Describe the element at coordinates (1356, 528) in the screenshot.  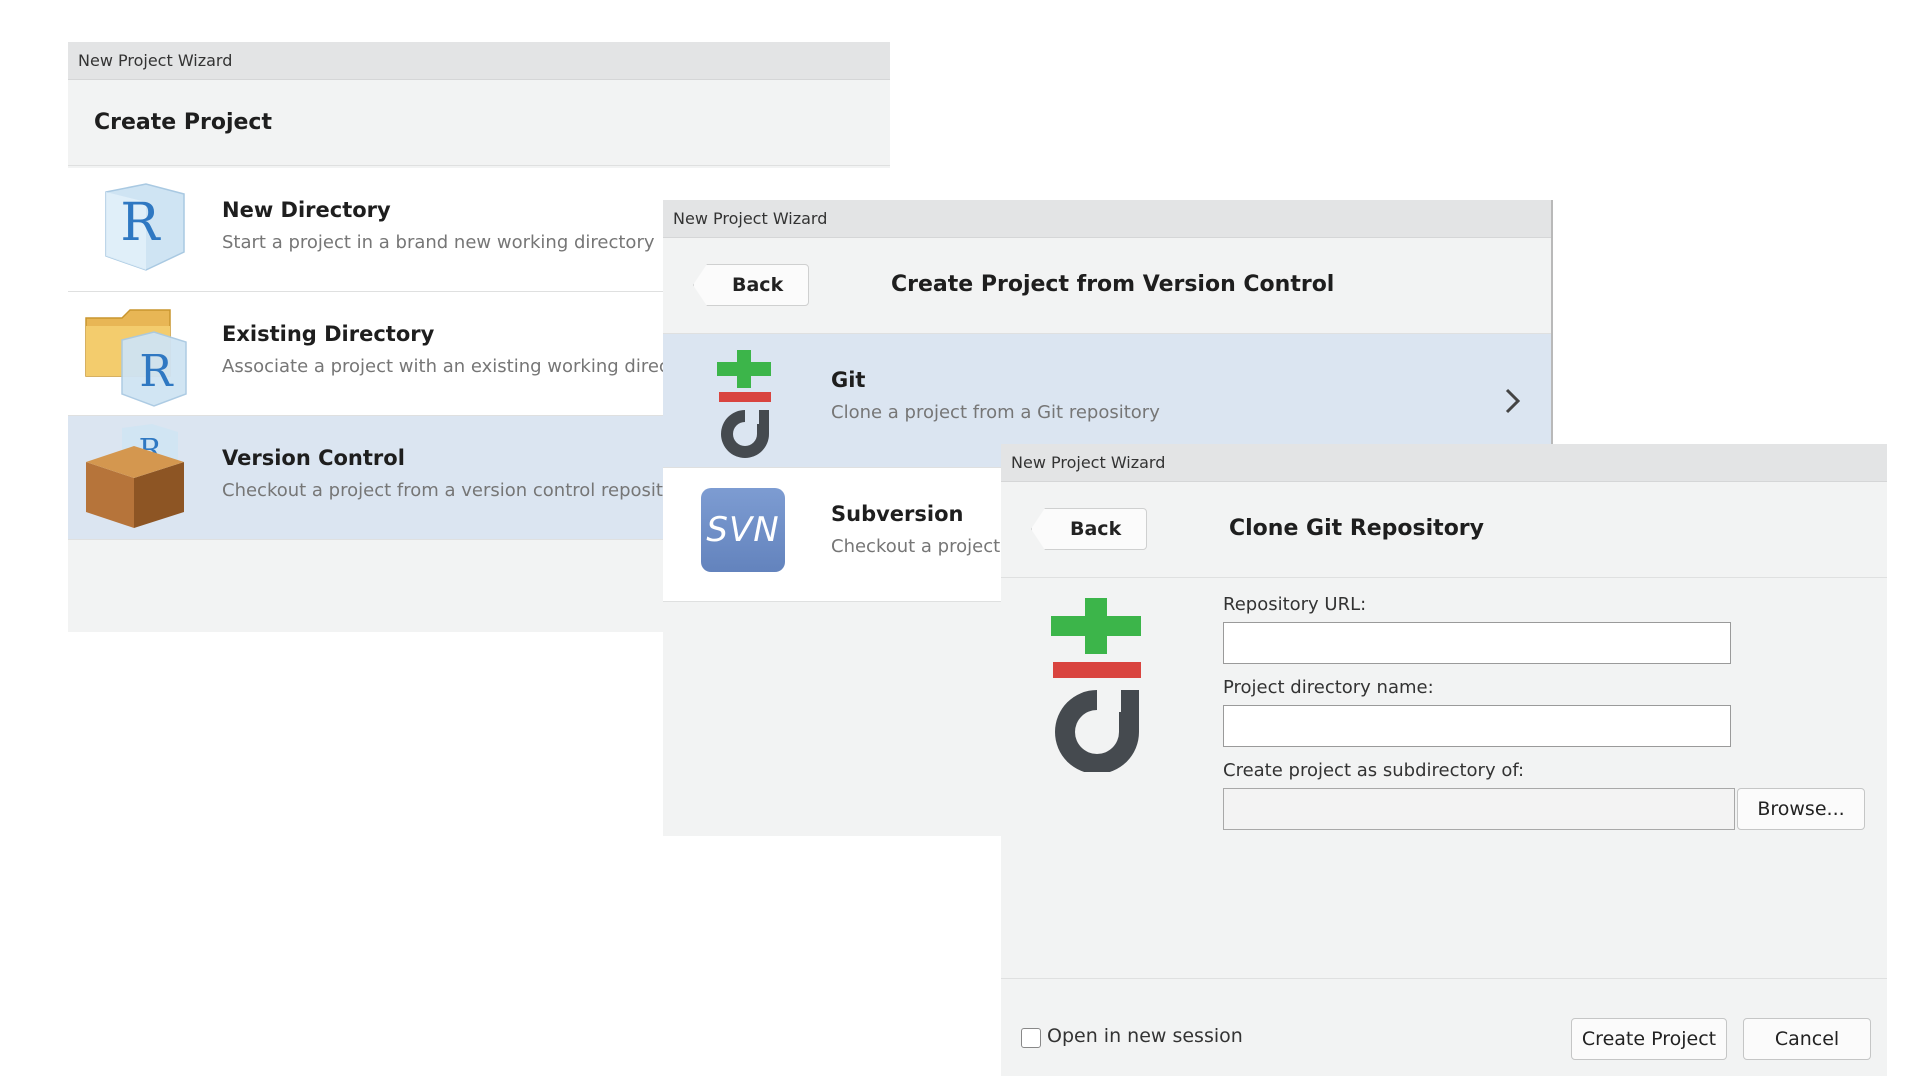
I see `page-title: Clone Git Repository` at that location.